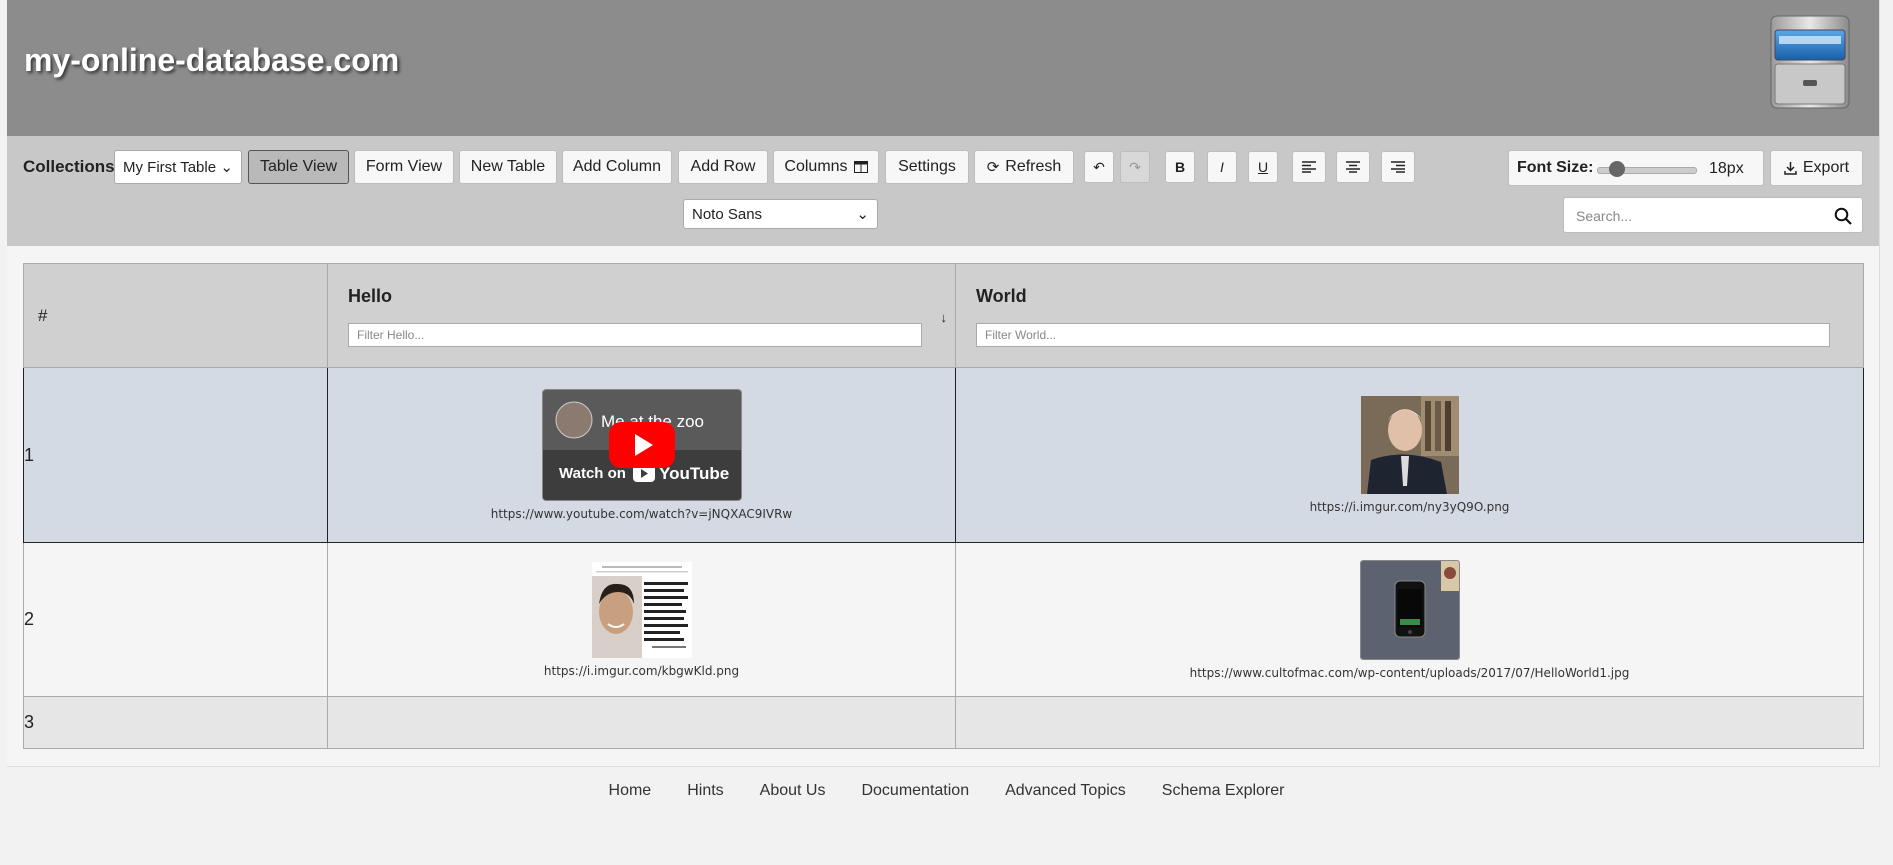  I want to click on font-family-value: Noto Sans, so click(727, 214).